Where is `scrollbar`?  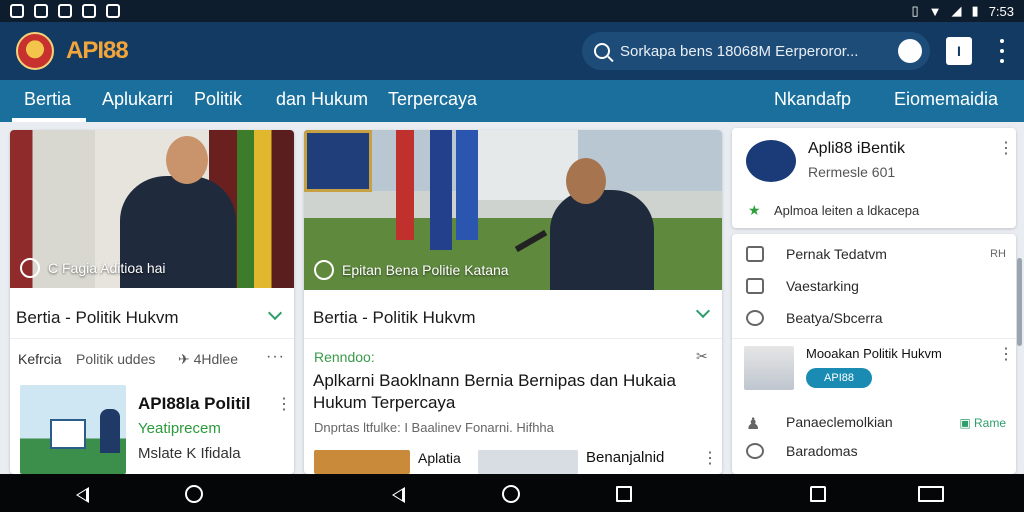 scrollbar is located at coordinates (1019, 302).